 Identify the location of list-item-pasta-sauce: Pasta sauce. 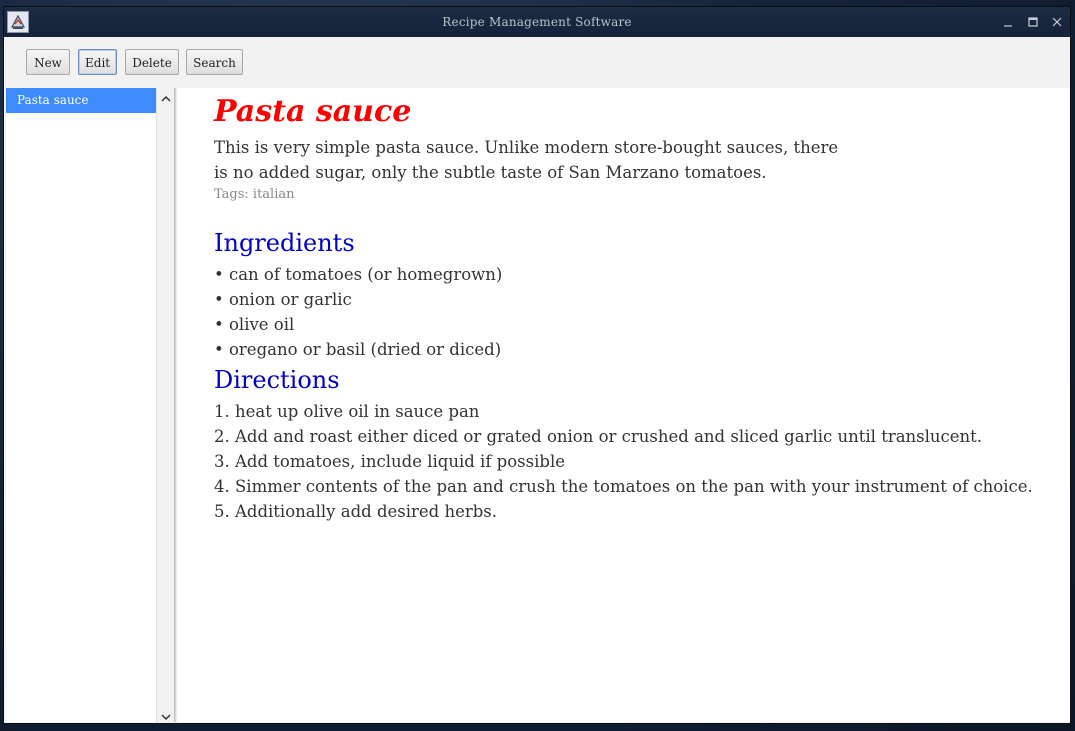
(81, 100).